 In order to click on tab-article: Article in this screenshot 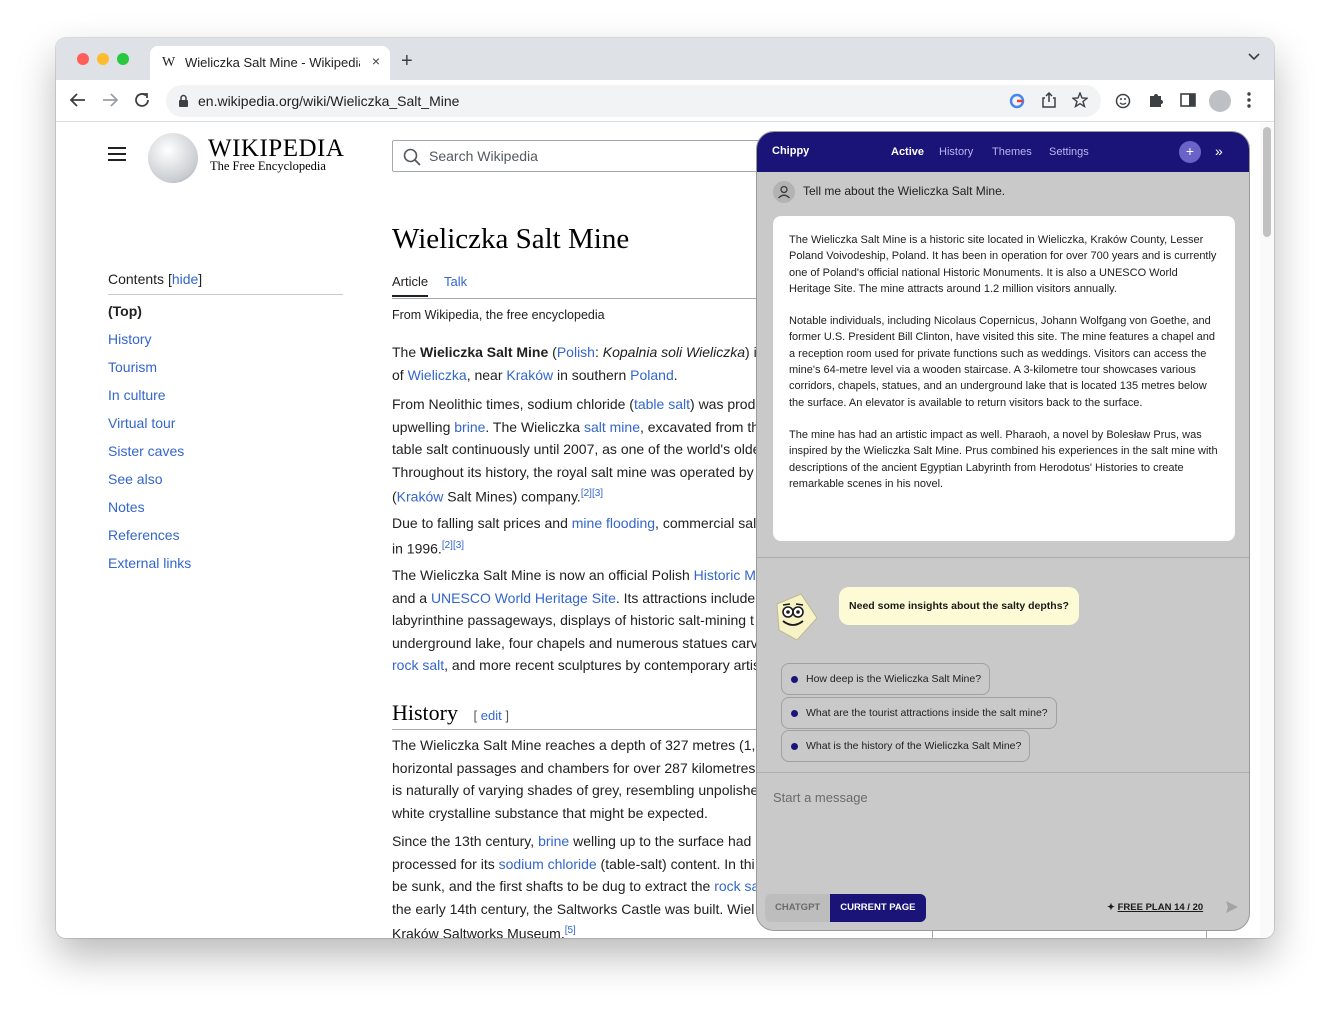, I will do `click(410, 285)`.